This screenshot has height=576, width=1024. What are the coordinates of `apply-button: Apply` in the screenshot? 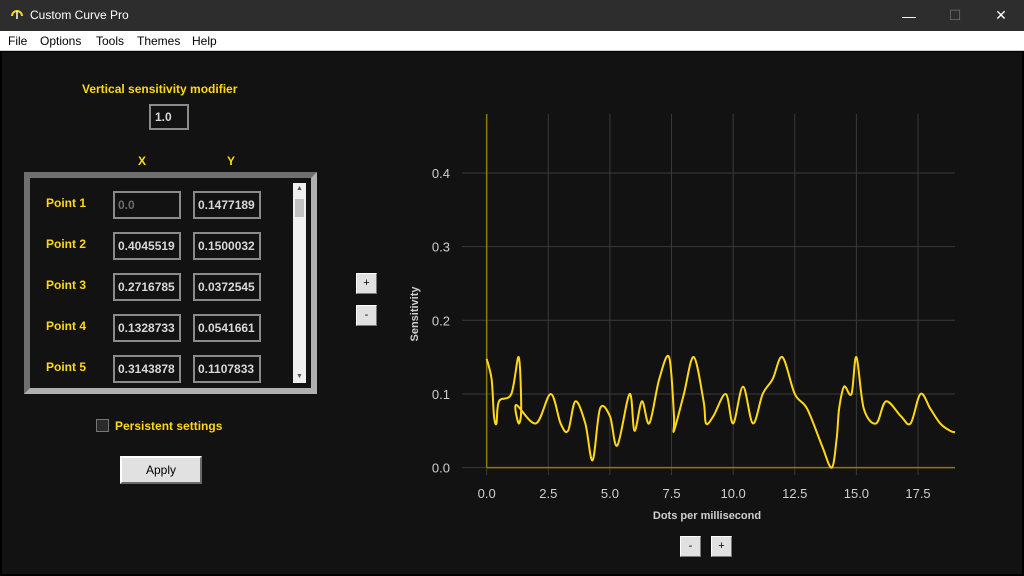 It's located at (161, 470).